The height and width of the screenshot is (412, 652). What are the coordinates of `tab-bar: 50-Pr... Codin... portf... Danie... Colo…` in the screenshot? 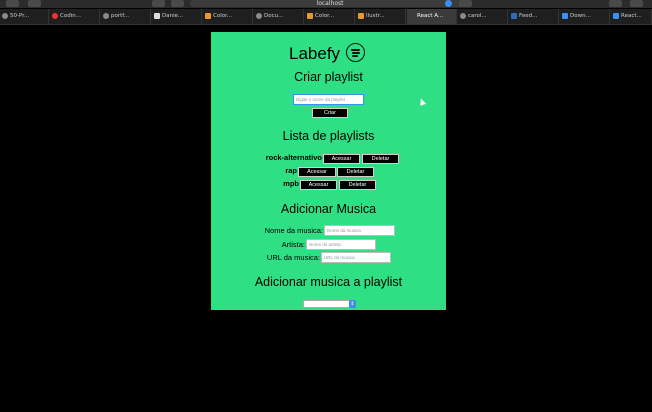 It's located at (326, 17).